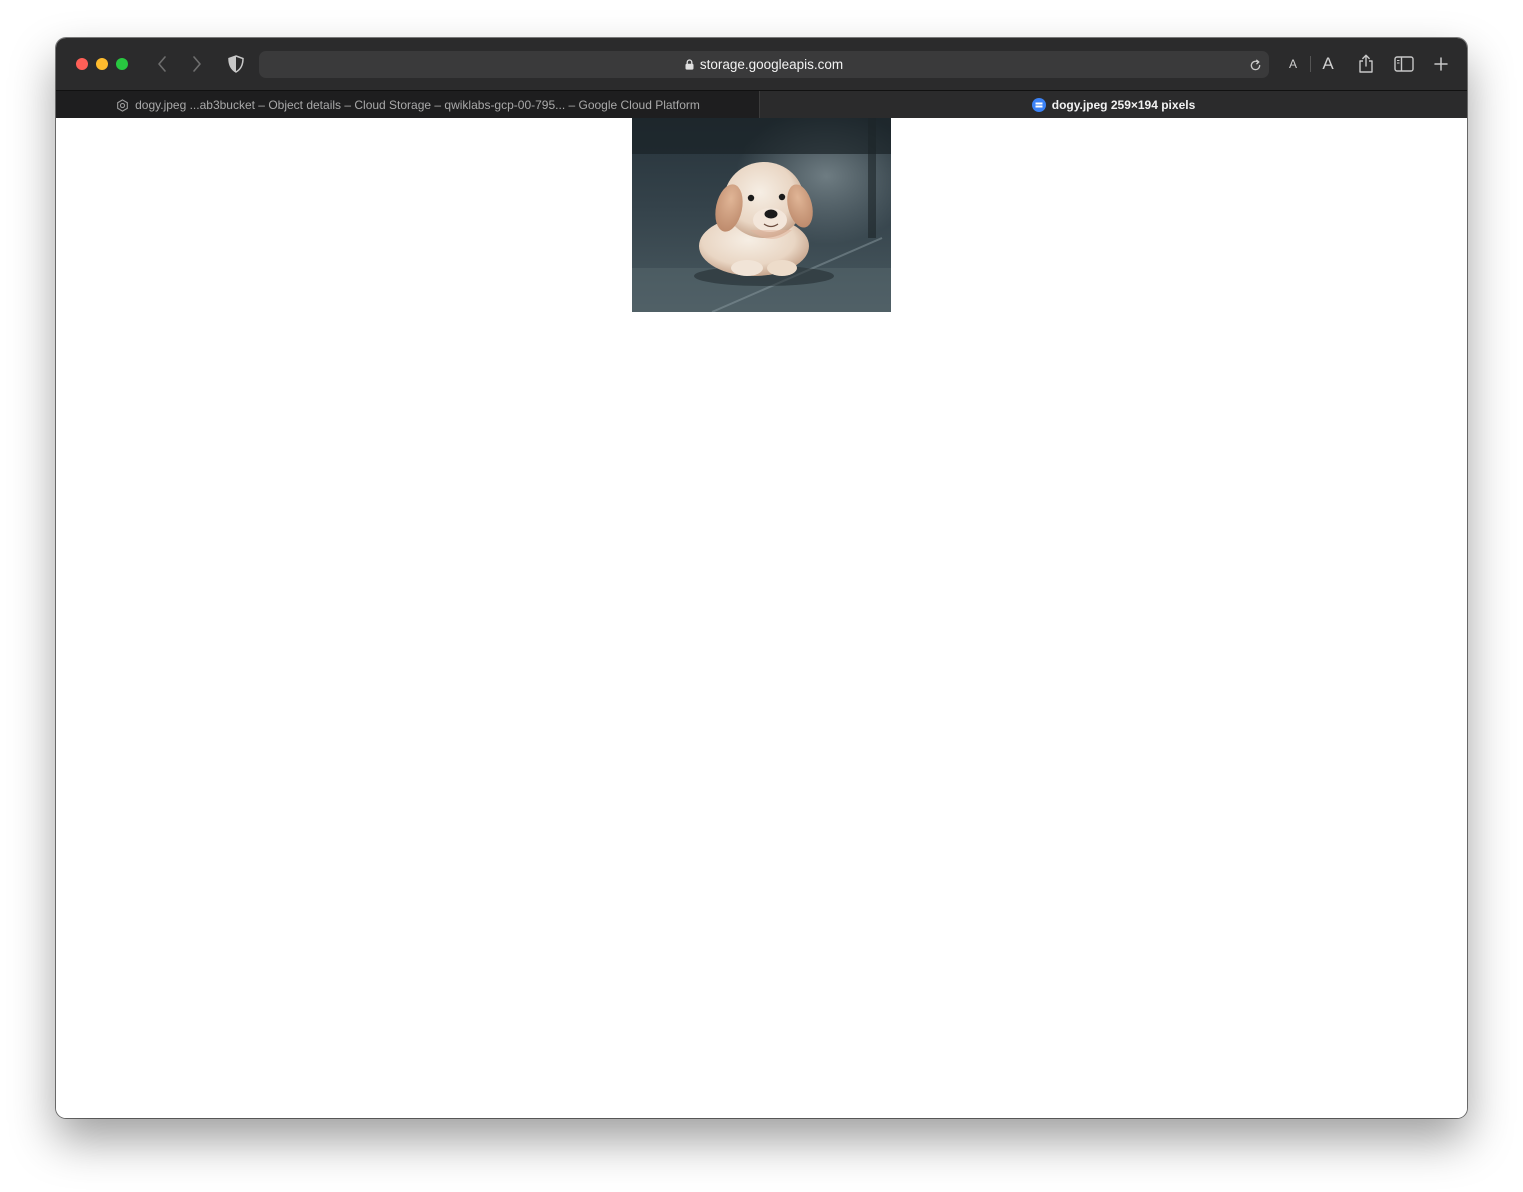 This screenshot has height=1192, width=1523. What do you see at coordinates (82, 64) in the screenshot?
I see `close-window-button` at bounding box center [82, 64].